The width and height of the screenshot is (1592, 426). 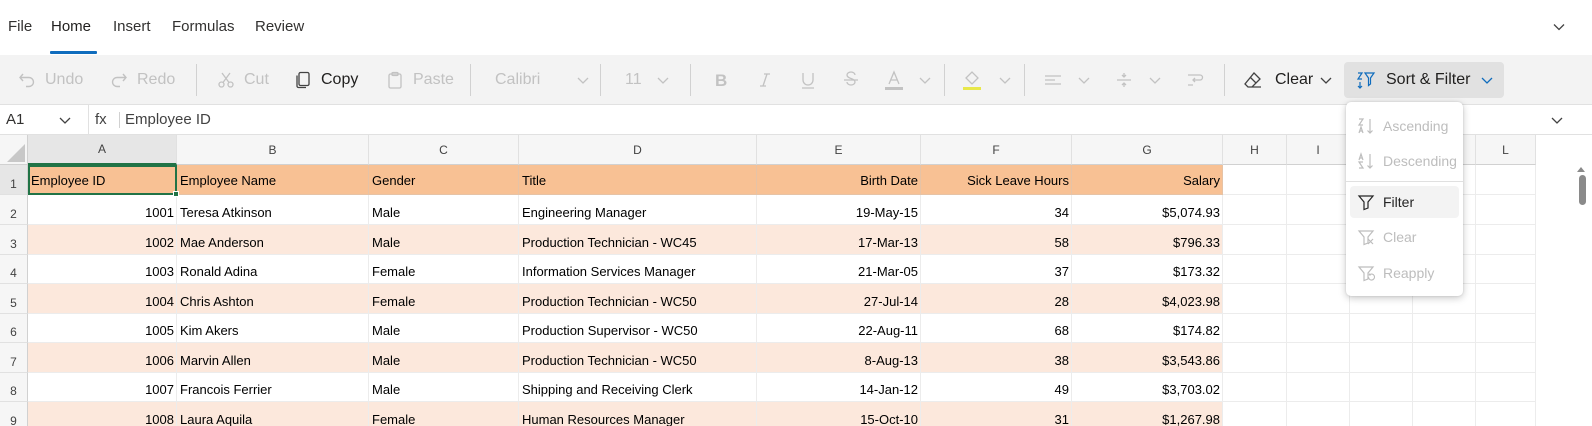 What do you see at coordinates (242, 80) in the screenshot?
I see `cut-button: Cut` at bounding box center [242, 80].